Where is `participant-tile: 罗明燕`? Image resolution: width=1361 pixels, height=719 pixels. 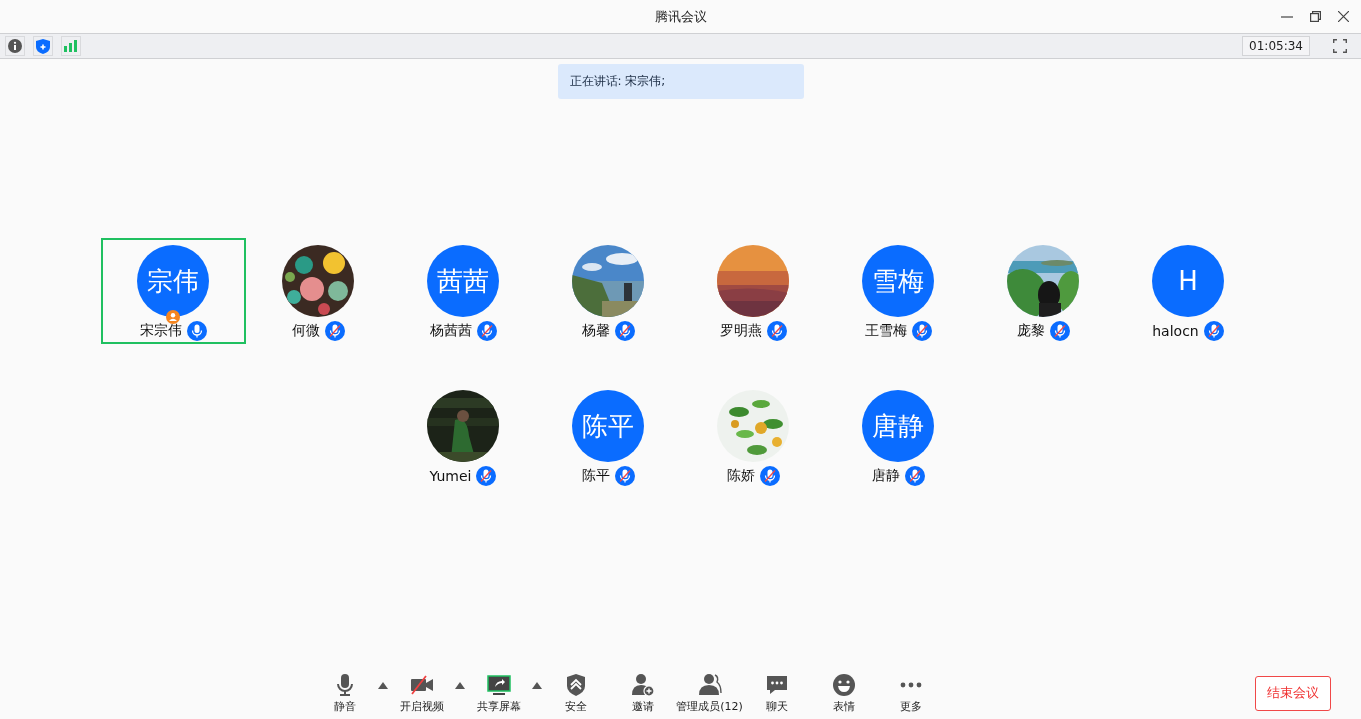
participant-tile: 罗明燕 is located at coordinates (753, 291).